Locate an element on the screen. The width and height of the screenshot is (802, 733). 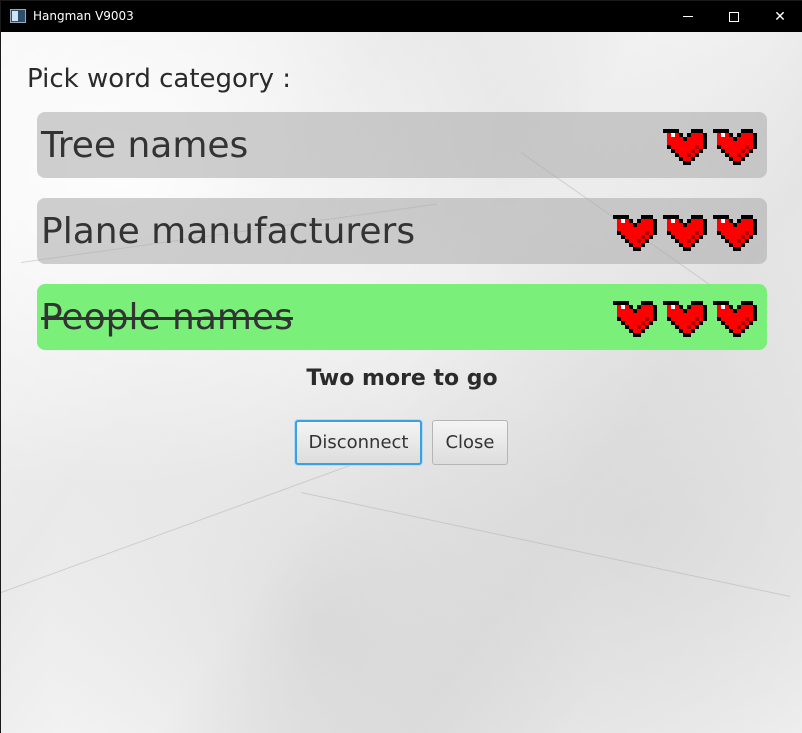
minimize-icon is located at coordinates (688, 16).